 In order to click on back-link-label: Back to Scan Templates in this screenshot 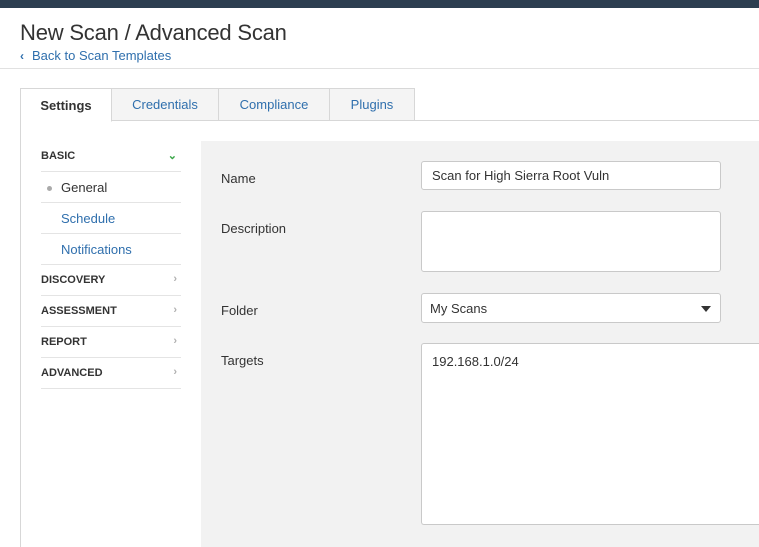, I will do `click(102, 55)`.